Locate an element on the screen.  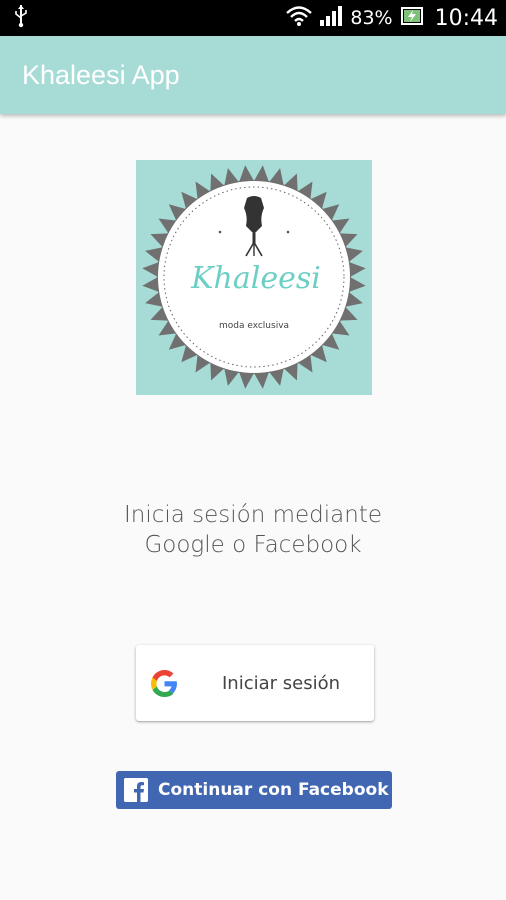
logo-graphic: Khaleesi moda exclusiva is located at coordinates (254, 277).